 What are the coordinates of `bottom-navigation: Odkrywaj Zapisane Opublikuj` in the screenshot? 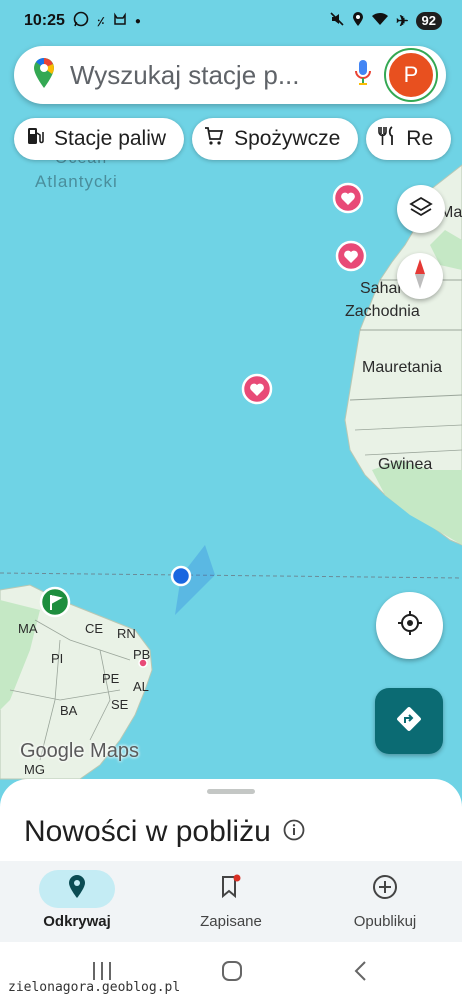 It's located at (231, 901).